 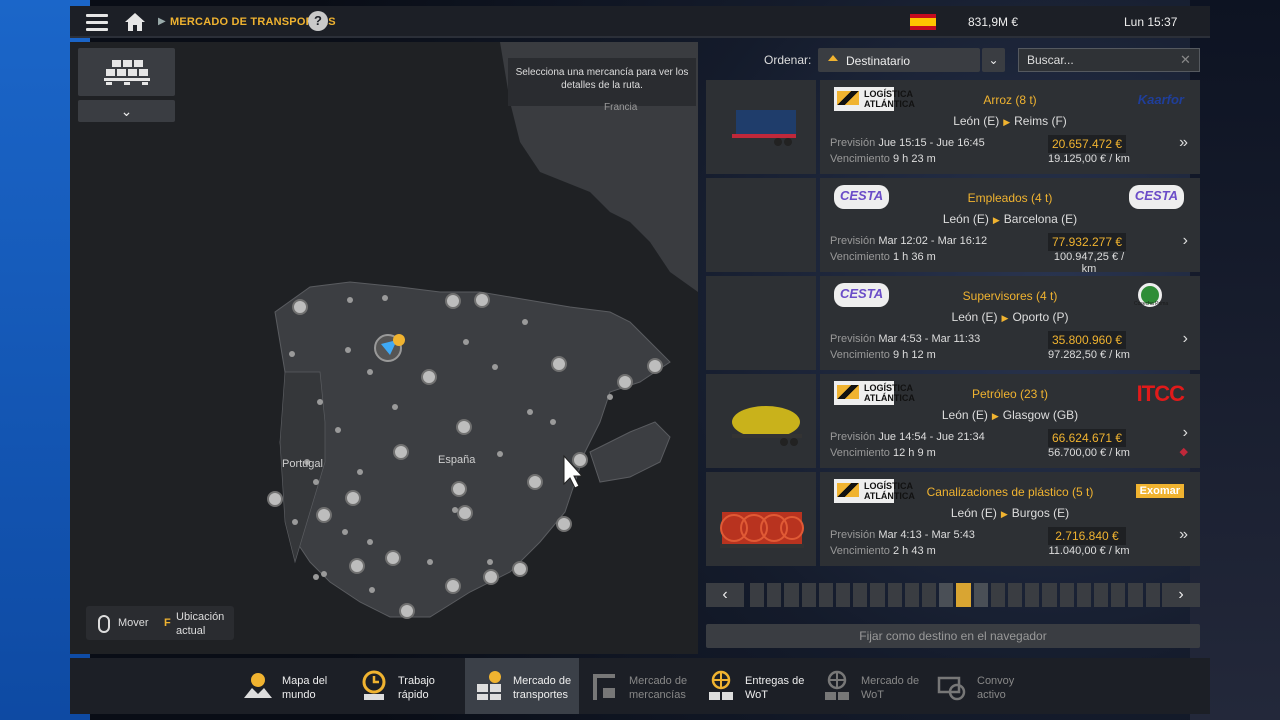 I want to click on tab-world-map: Mapa del mundo, so click(x=291, y=686).